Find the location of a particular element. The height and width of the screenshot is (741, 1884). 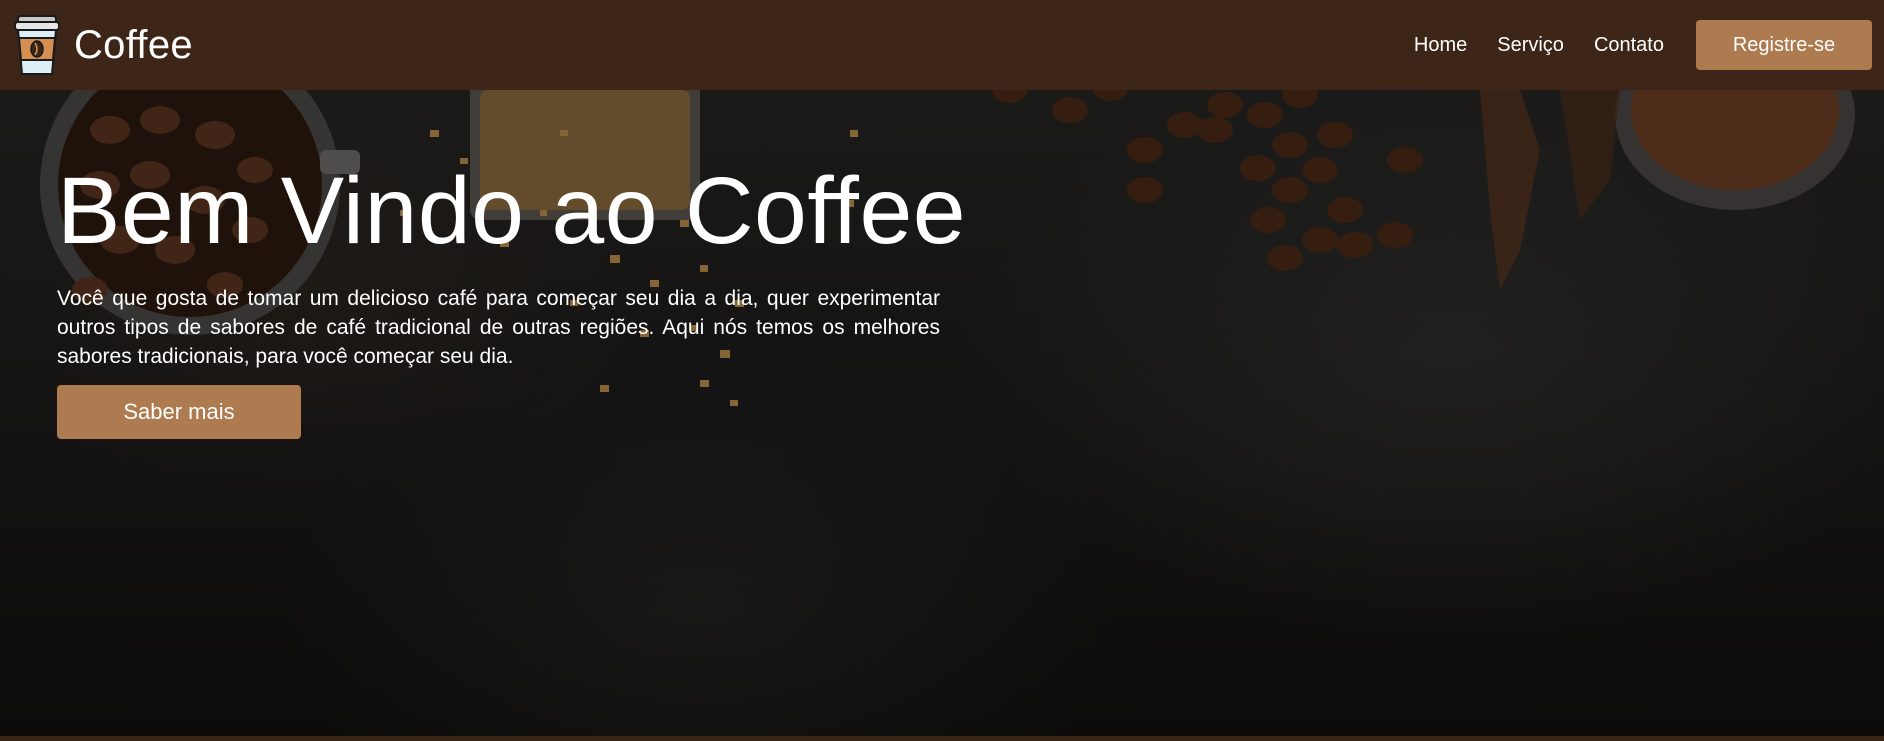

brand-name: Coffee is located at coordinates (133, 45).